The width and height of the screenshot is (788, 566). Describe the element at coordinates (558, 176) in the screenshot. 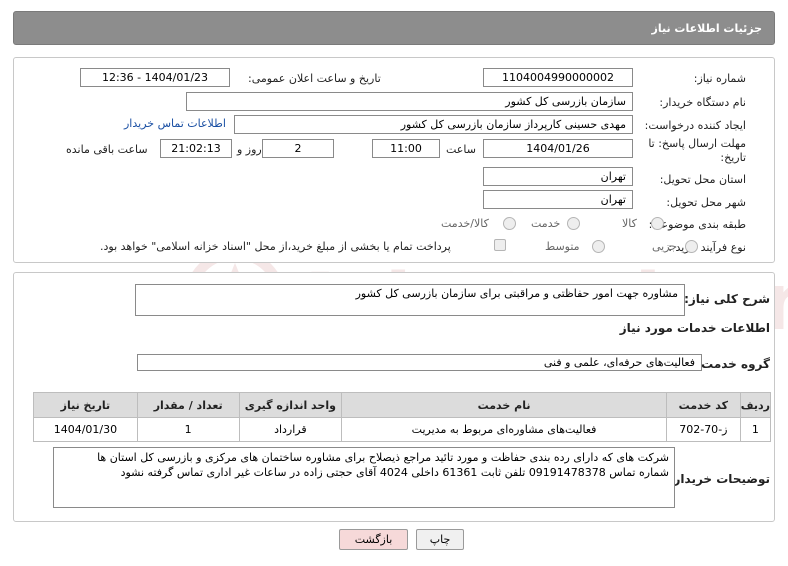

I see `province-field: تهران` at that location.